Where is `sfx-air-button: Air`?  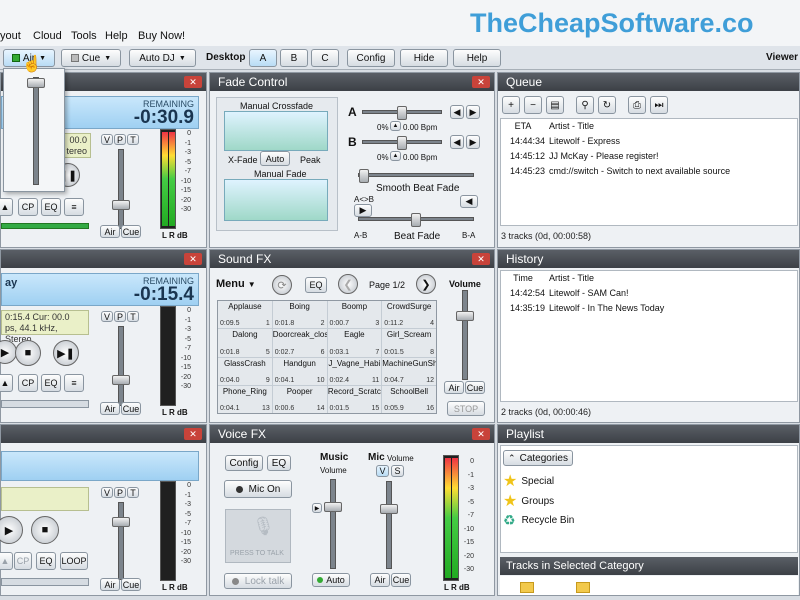 sfx-air-button: Air is located at coordinates (454, 387).